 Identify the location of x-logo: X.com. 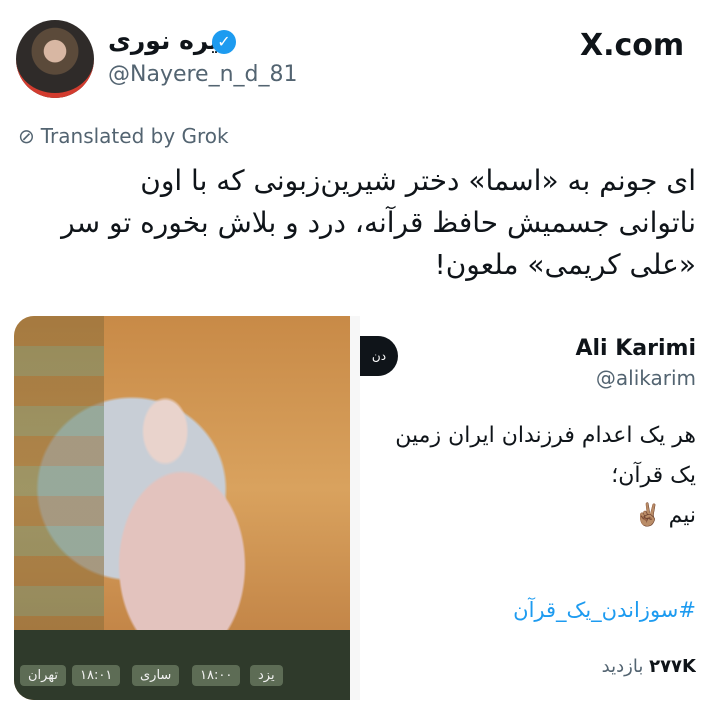
(632, 45).